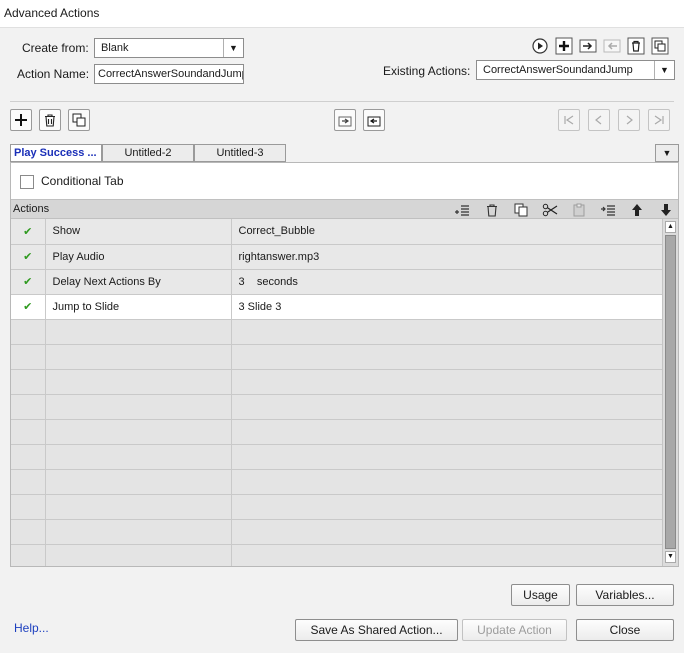  I want to click on target-cell: Correct_Bubble, so click(446, 232).